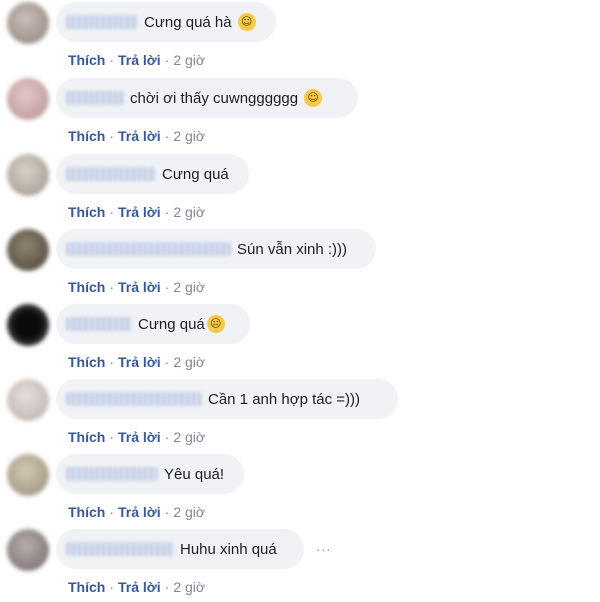 This screenshot has width=600, height=602. What do you see at coordinates (313, 98) in the screenshot?
I see `blushing-face-icon: ☺` at bounding box center [313, 98].